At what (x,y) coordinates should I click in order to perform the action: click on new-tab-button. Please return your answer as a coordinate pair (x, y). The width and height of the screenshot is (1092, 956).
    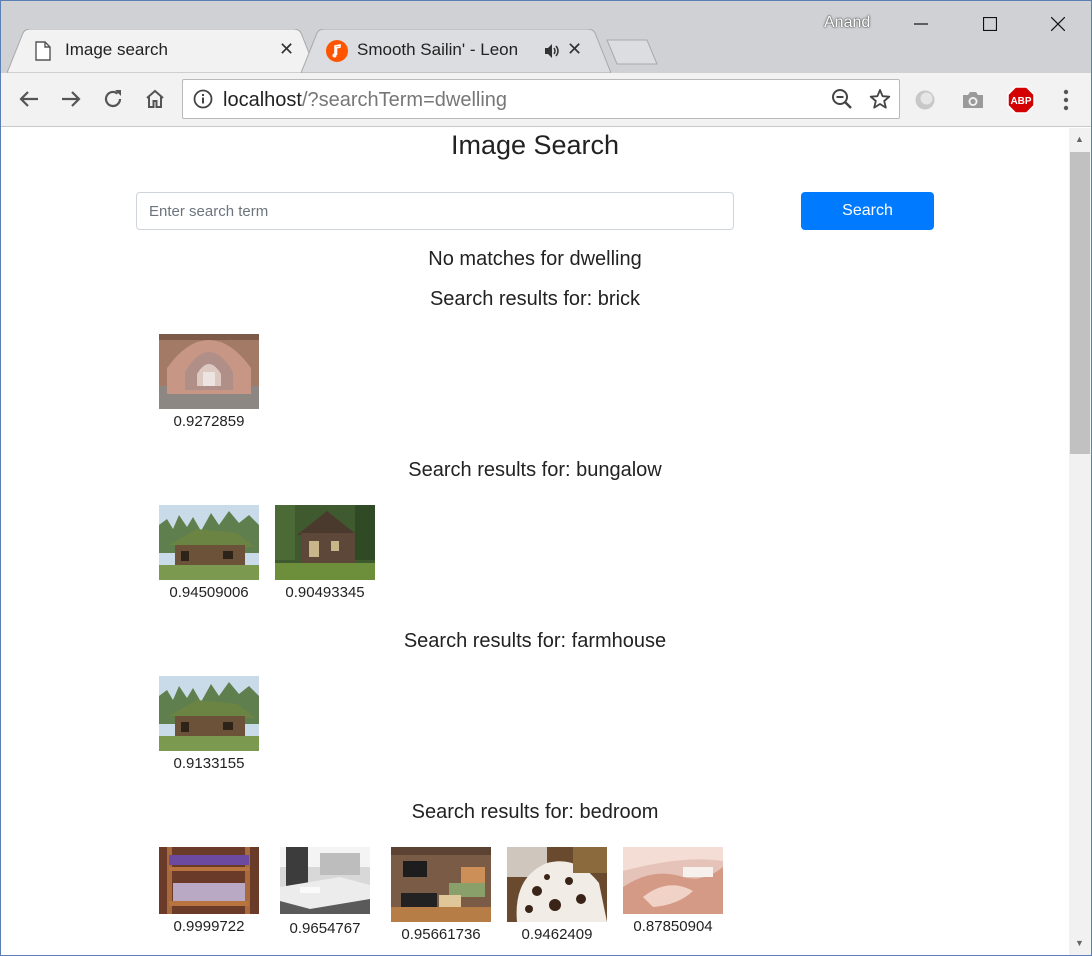
    Looking at the image, I should click on (632, 52).